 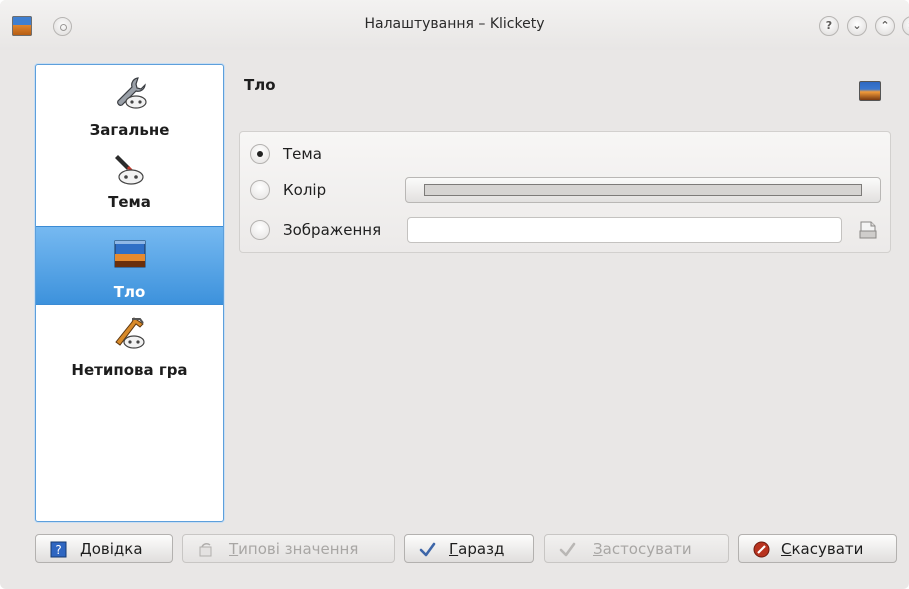 I want to click on sidebar-item-label: Нетипова гра, so click(x=129, y=370).